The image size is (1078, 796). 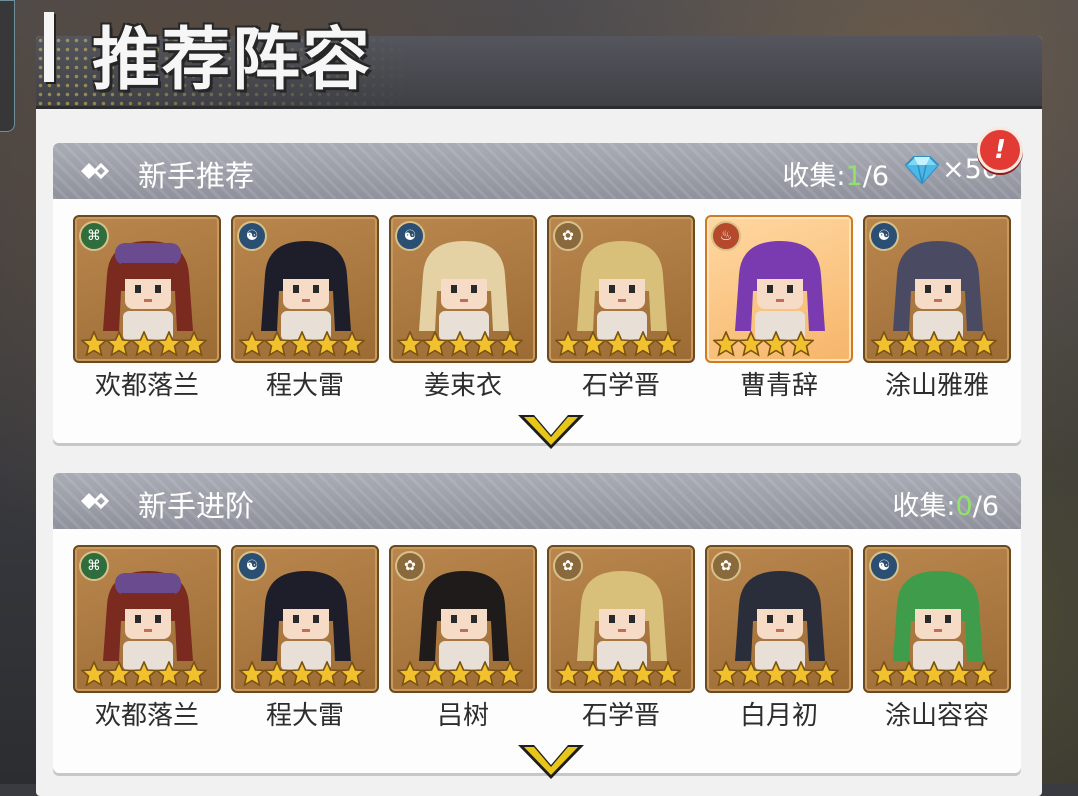 I want to click on hero-name: 姜束衣, so click(x=462, y=386).